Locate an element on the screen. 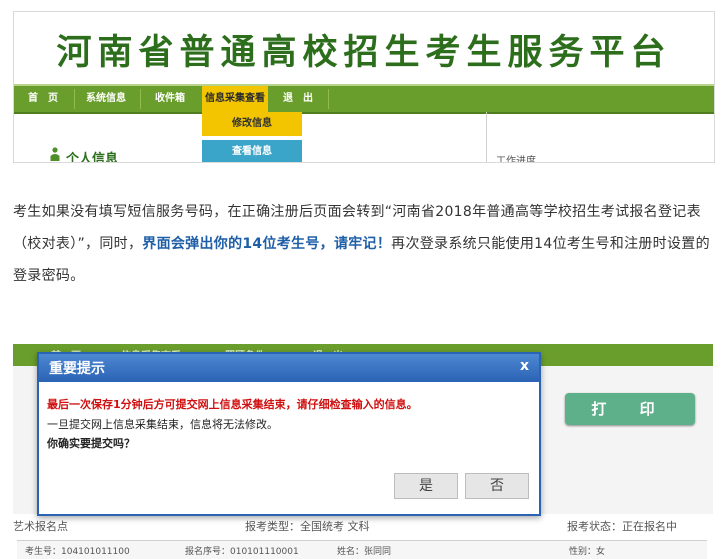 The height and width of the screenshot is (559, 726). close-icon: x is located at coordinates (524, 366).